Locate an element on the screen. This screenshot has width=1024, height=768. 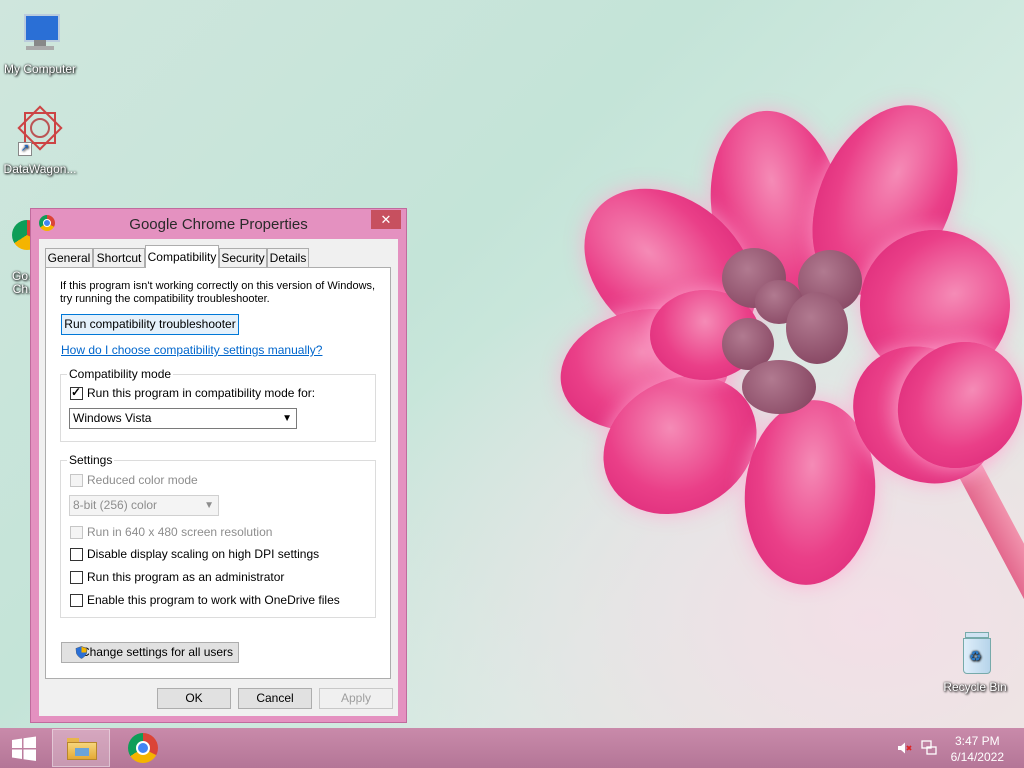
tab-shortcut: Shortcut is located at coordinates (119, 257).